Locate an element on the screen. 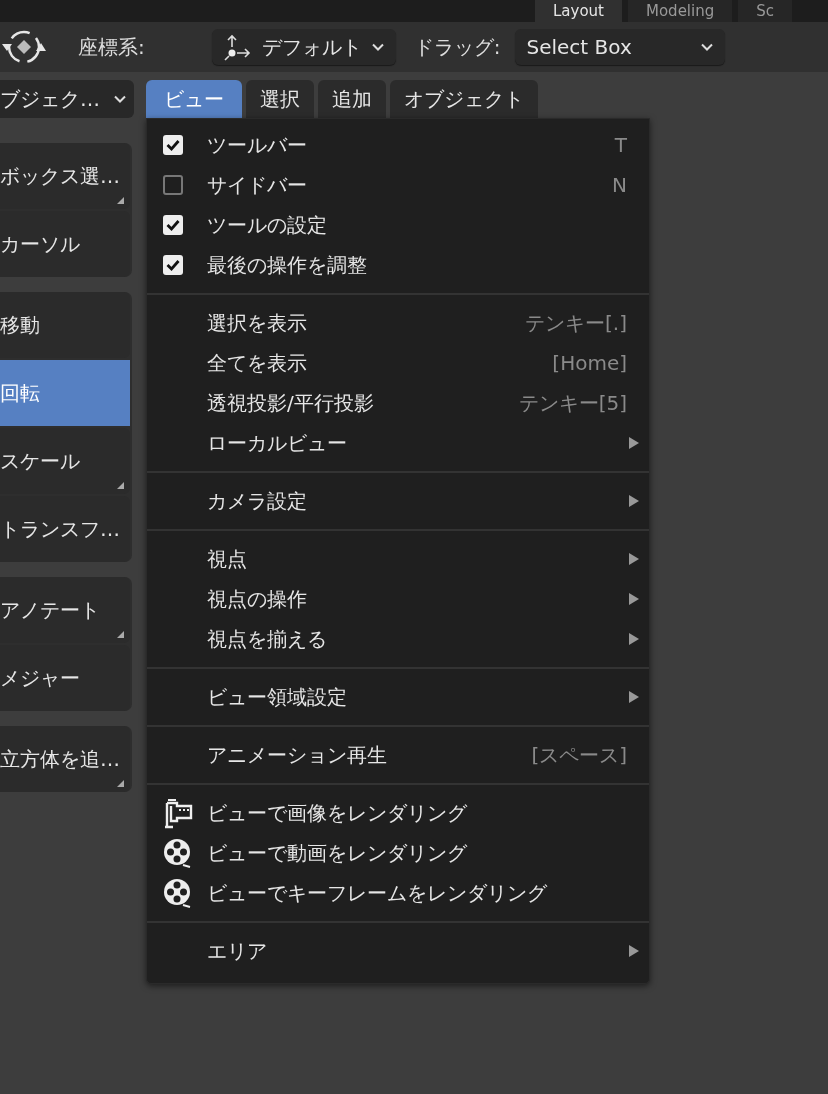 The width and height of the screenshot is (828, 1094). axes-icon is located at coordinates (237, 47).